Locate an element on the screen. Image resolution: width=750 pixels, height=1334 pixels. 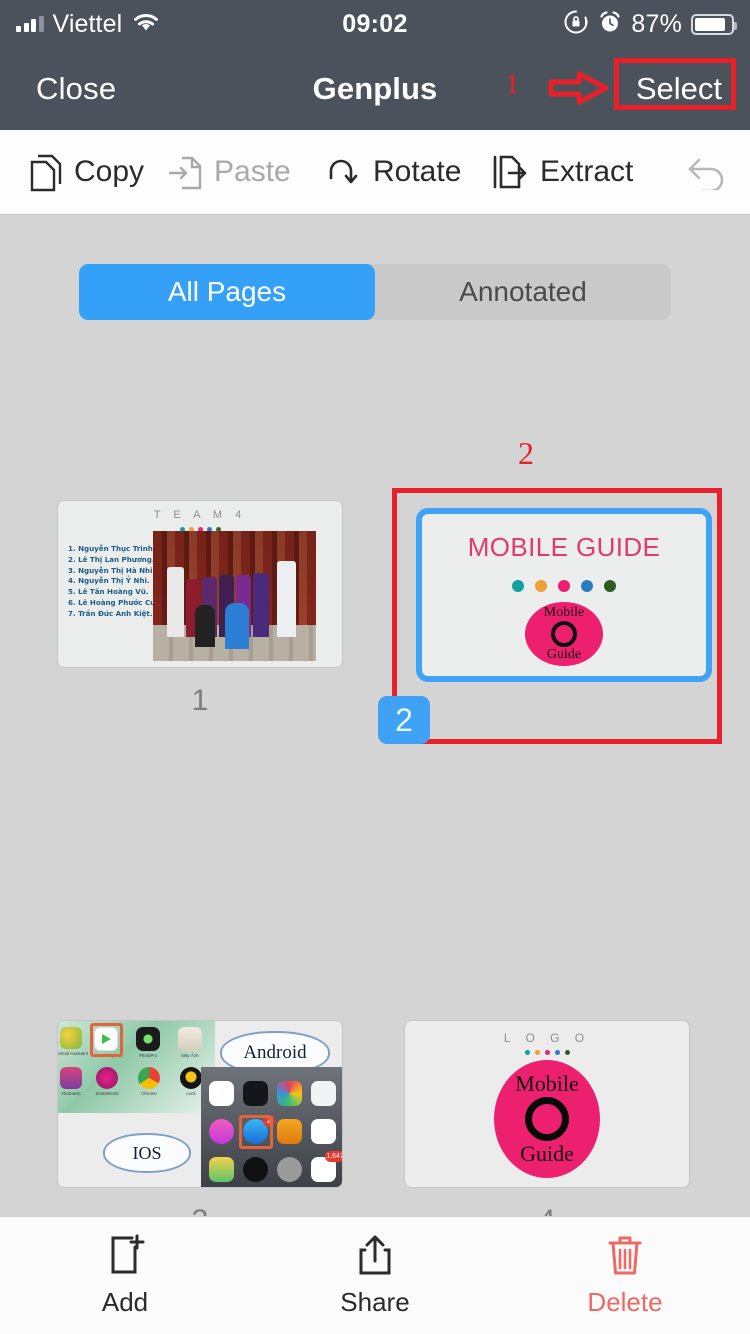
slide-4-dots is located at coordinates (547, 1052).